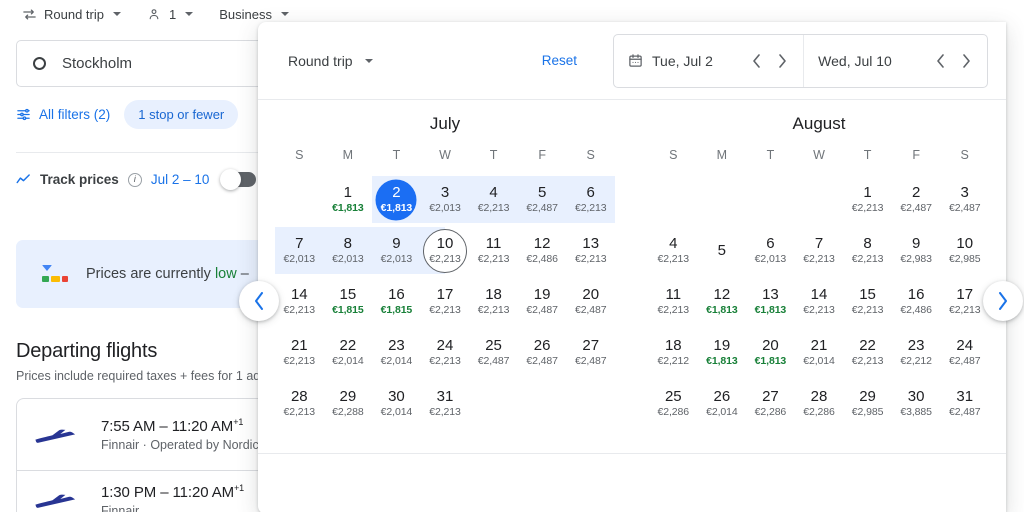 The width and height of the screenshot is (1024, 512). I want to click on day-cell: 3 €2,013, so click(445, 199).